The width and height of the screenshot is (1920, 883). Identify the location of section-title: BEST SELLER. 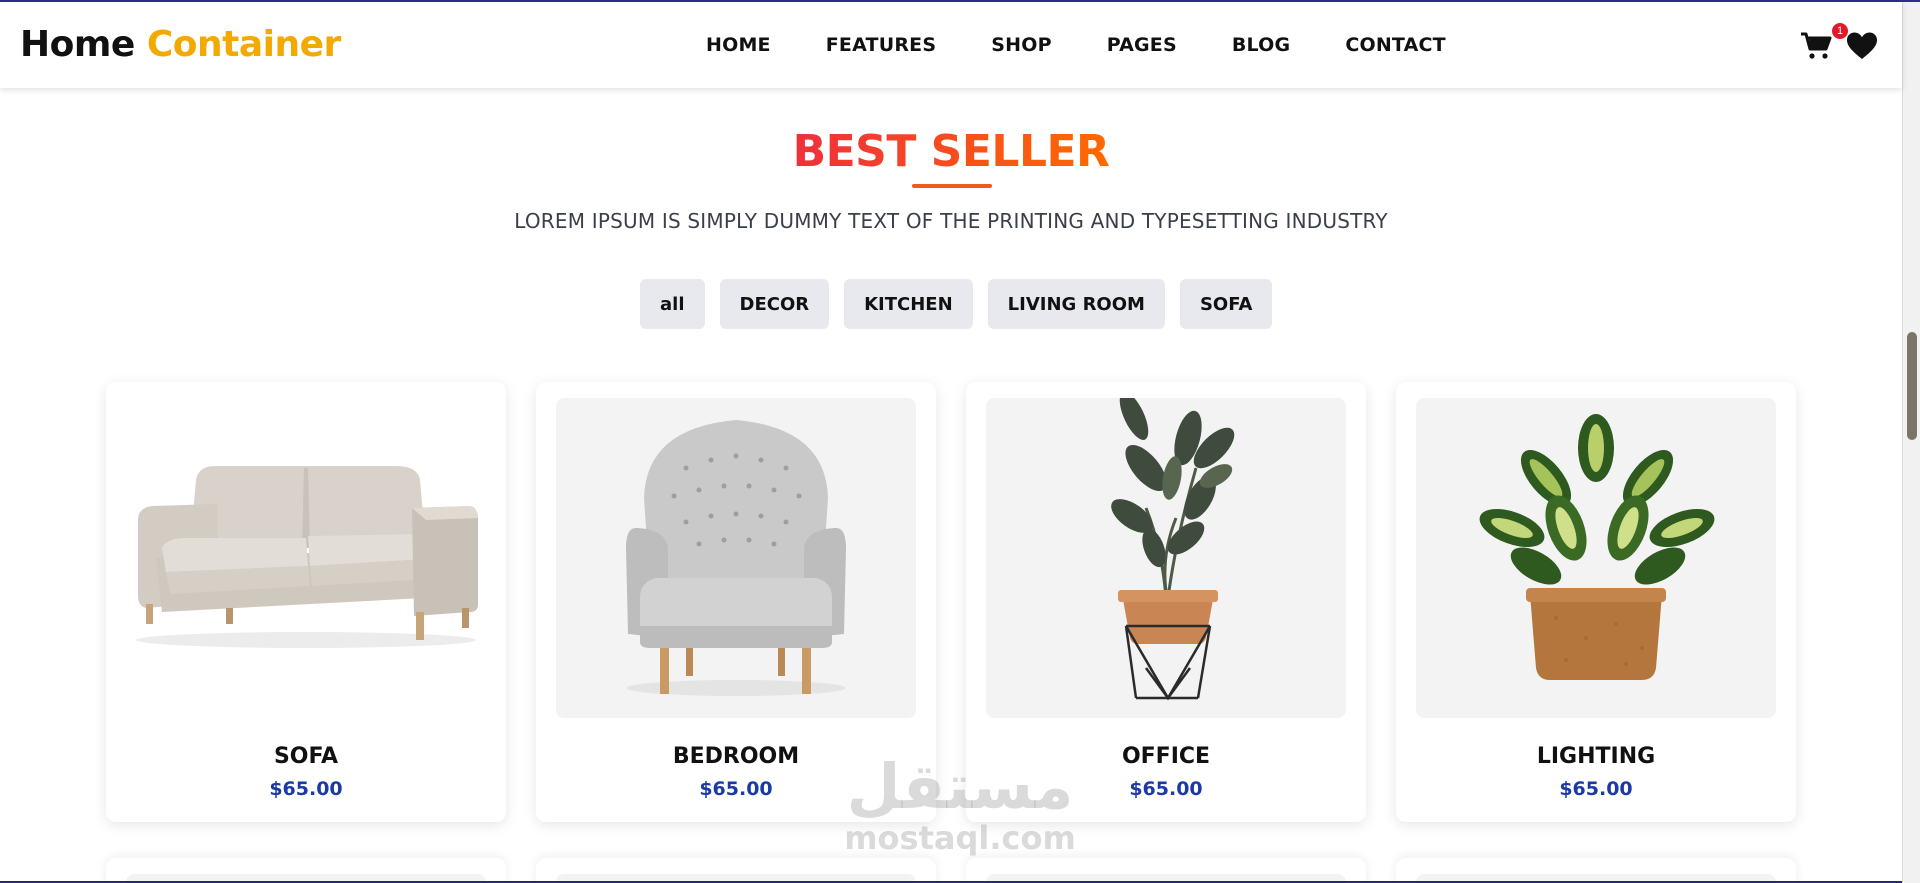
(951, 151).